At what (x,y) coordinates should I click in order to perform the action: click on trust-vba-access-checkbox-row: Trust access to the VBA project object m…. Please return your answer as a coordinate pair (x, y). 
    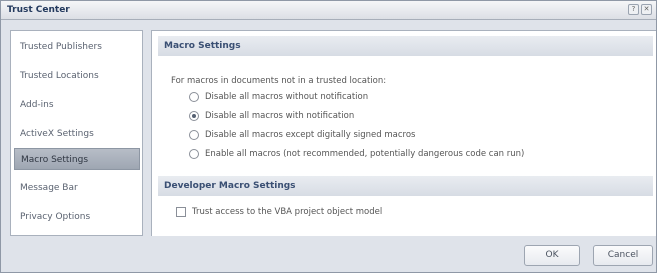
    Looking at the image, I should click on (279, 212).